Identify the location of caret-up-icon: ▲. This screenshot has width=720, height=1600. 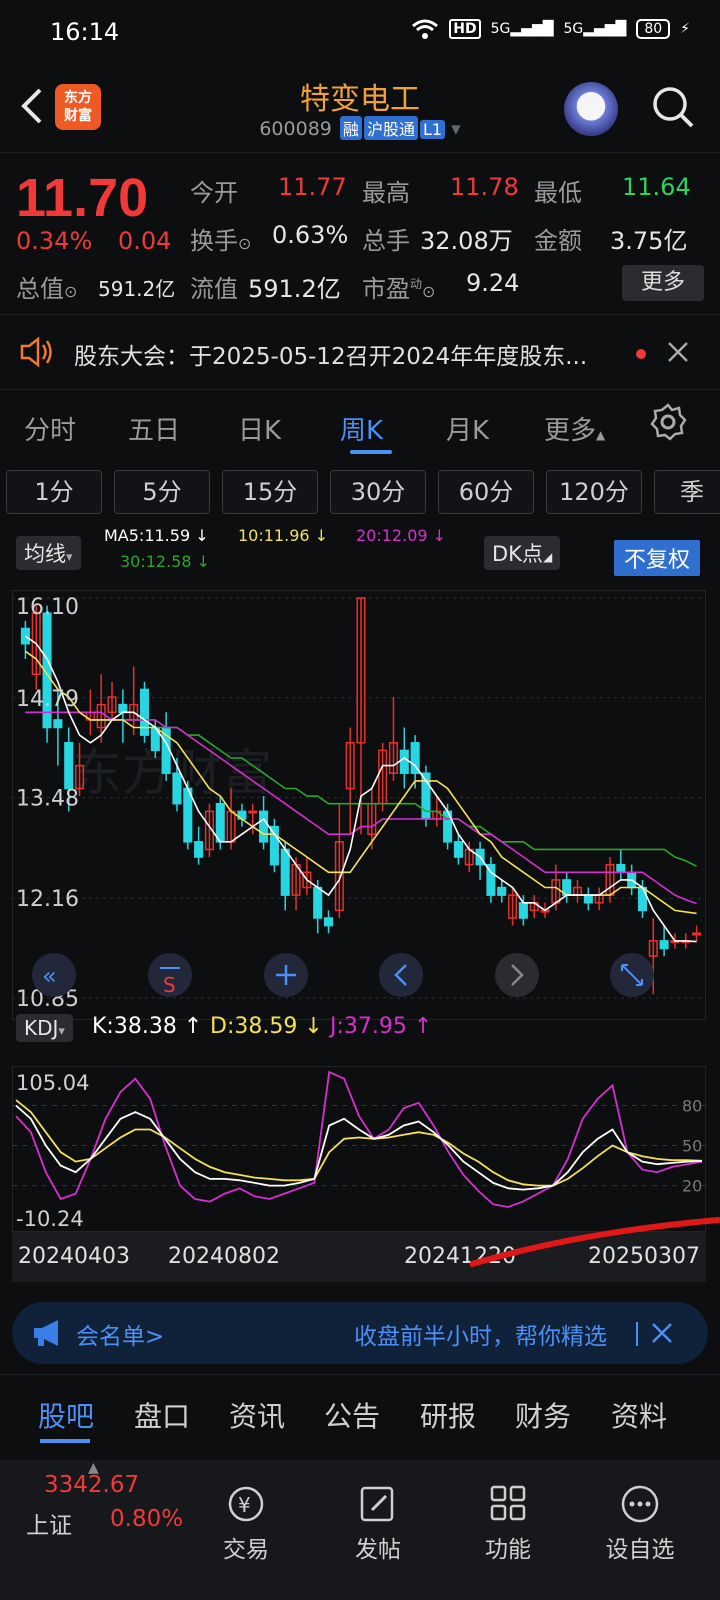
(601, 435).